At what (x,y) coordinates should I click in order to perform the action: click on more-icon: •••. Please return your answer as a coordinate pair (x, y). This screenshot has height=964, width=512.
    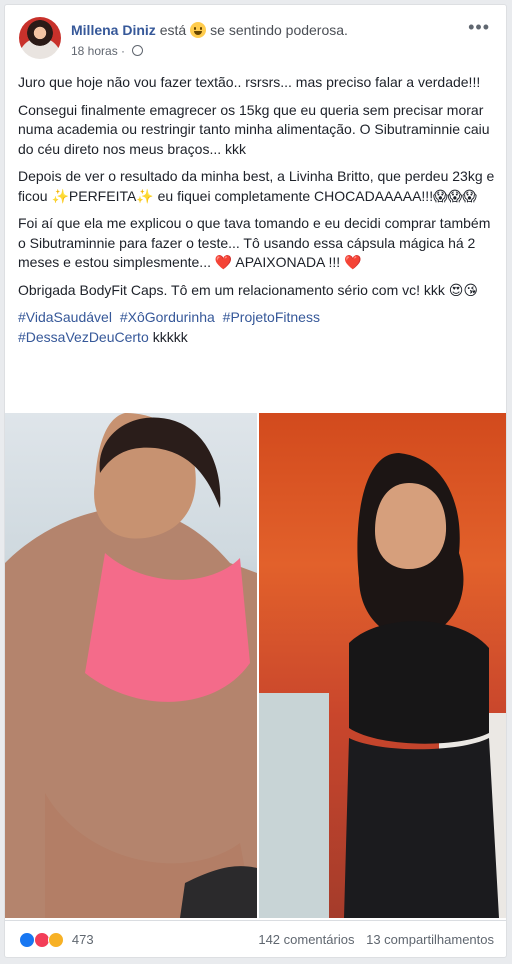
    Looking at the image, I should click on (479, 27).